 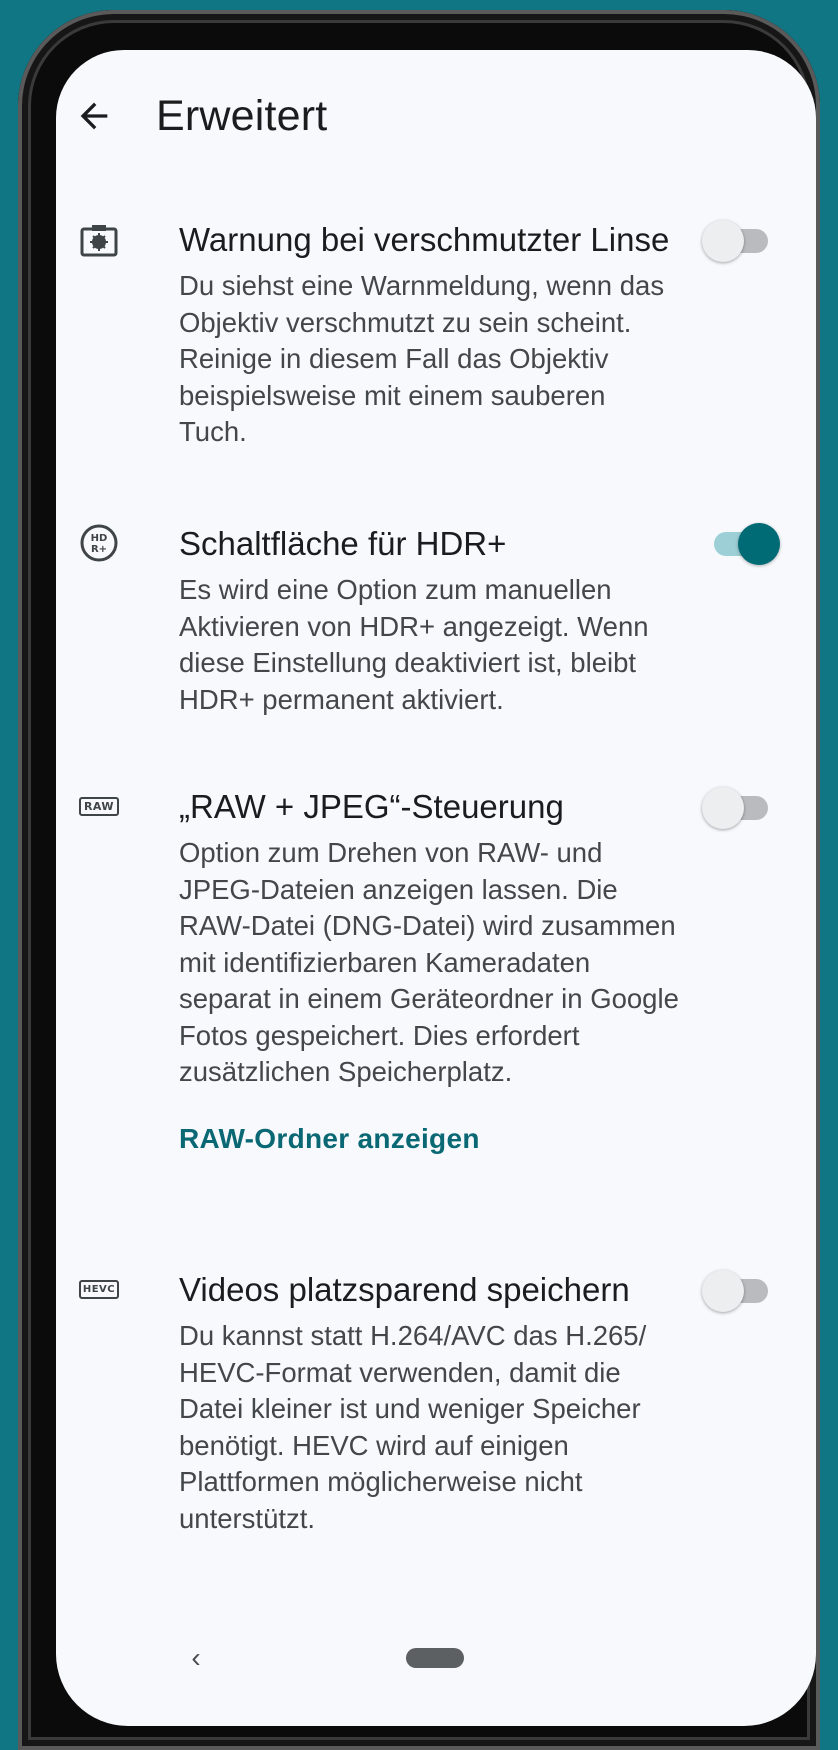 I want to click on dirty-lens-toggle, so click(x=738, y=241).